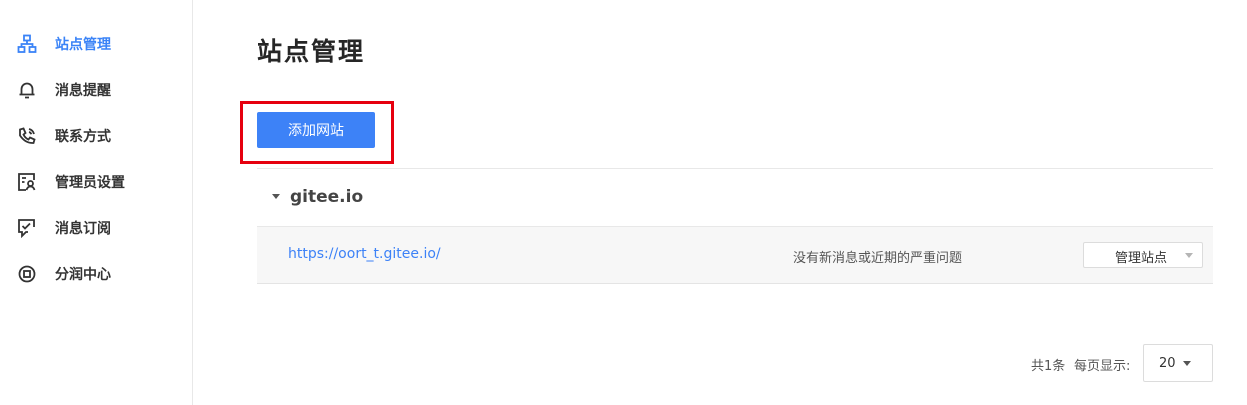  Describe the element at coordinates (878, 258) in the screenshot. I see `site-status-text: 没有新消息或近期的严重问题` at that location.